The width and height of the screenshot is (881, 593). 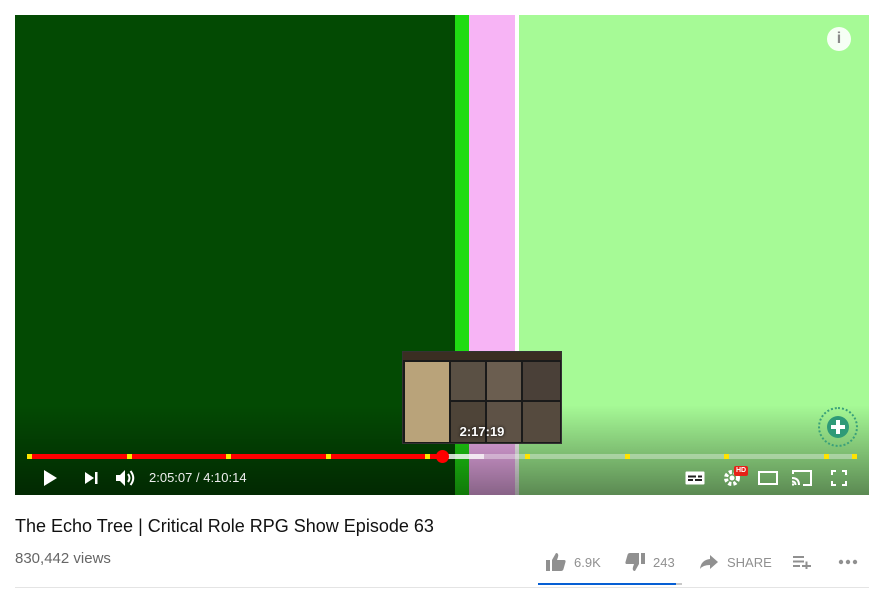 I want to click on share-button: SHARE, so click(x=736, y=562).